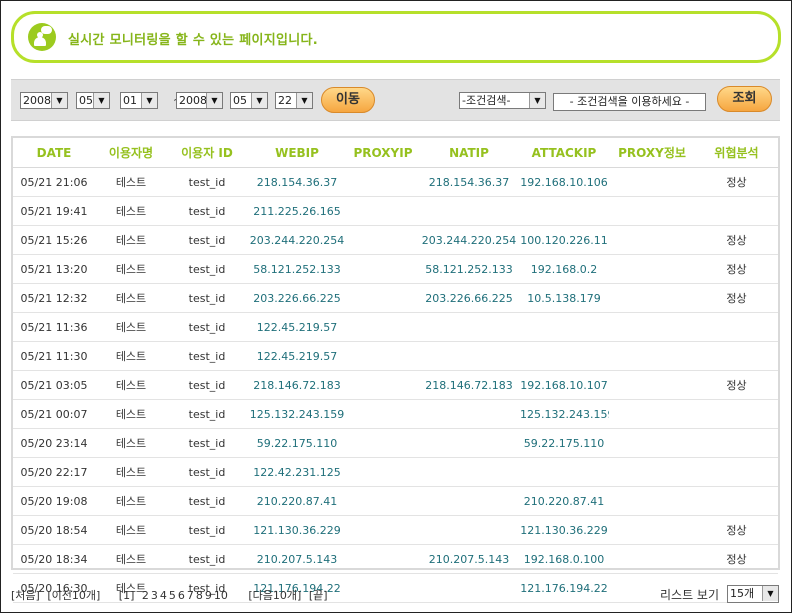  What do you see at coordinates (54, 269) in the screenshot?
I see `cell-date: 05/21 13:20` at bounding box center [54, 269].